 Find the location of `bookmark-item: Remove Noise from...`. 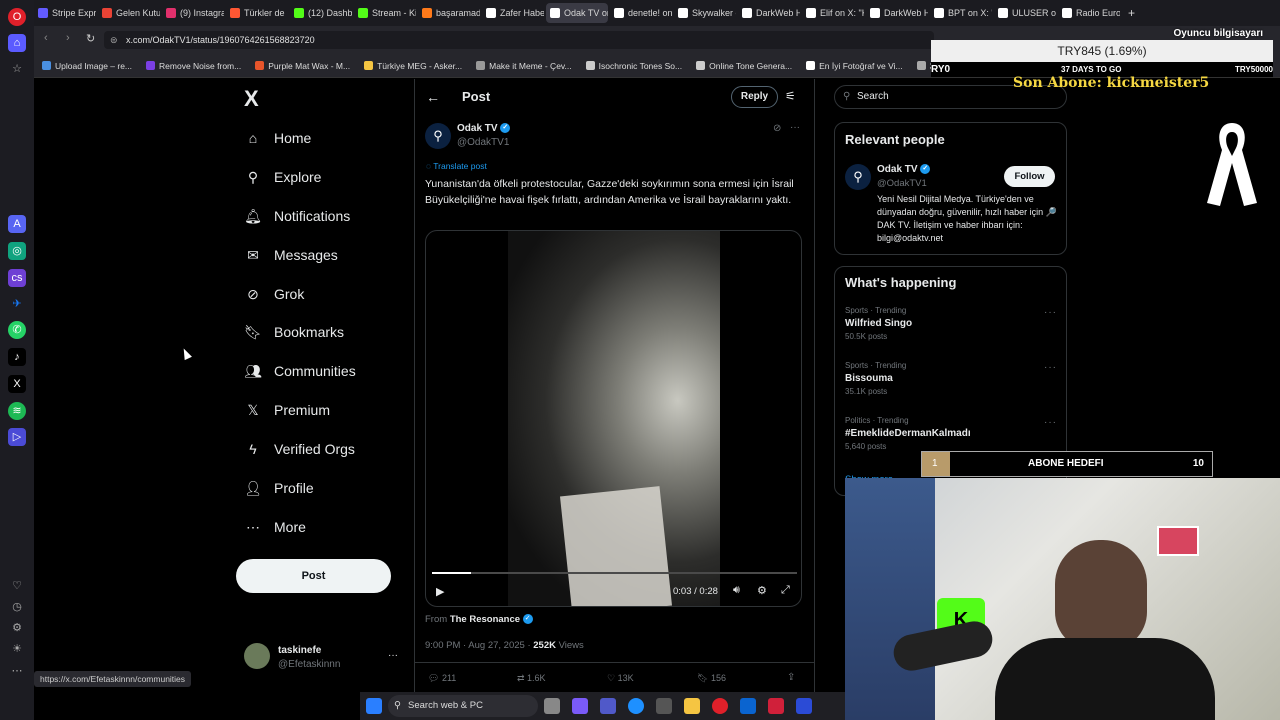

bookmark-item: Remove Noise from... is located at coordinates (193, 66).